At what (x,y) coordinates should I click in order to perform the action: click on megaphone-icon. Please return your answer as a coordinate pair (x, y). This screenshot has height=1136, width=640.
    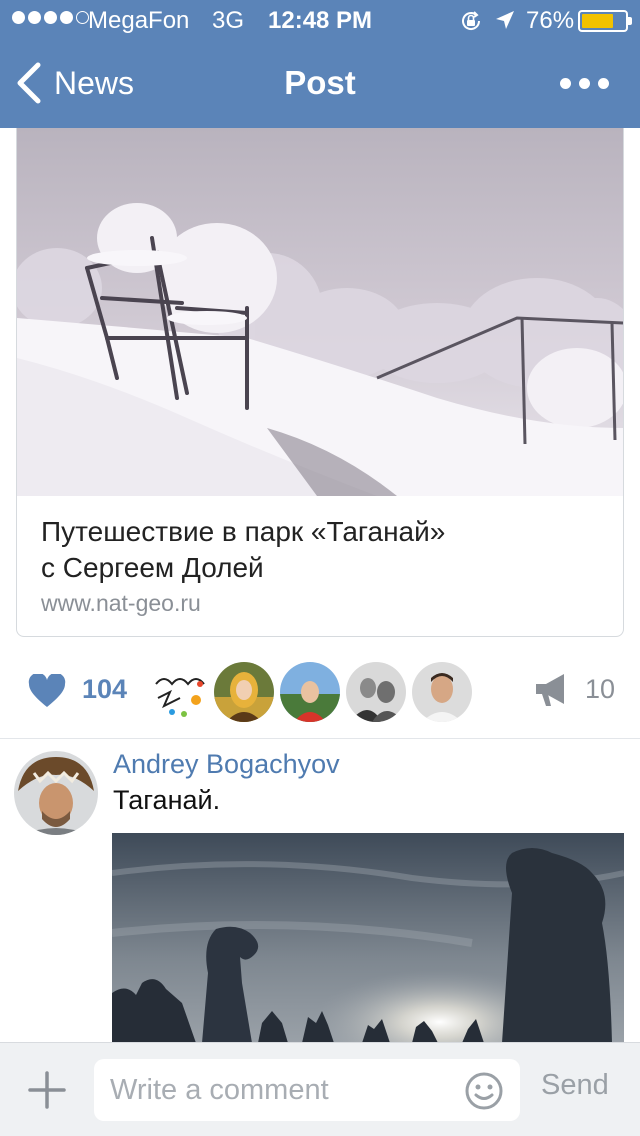
    Looking at the image, I should click on (553, 690).